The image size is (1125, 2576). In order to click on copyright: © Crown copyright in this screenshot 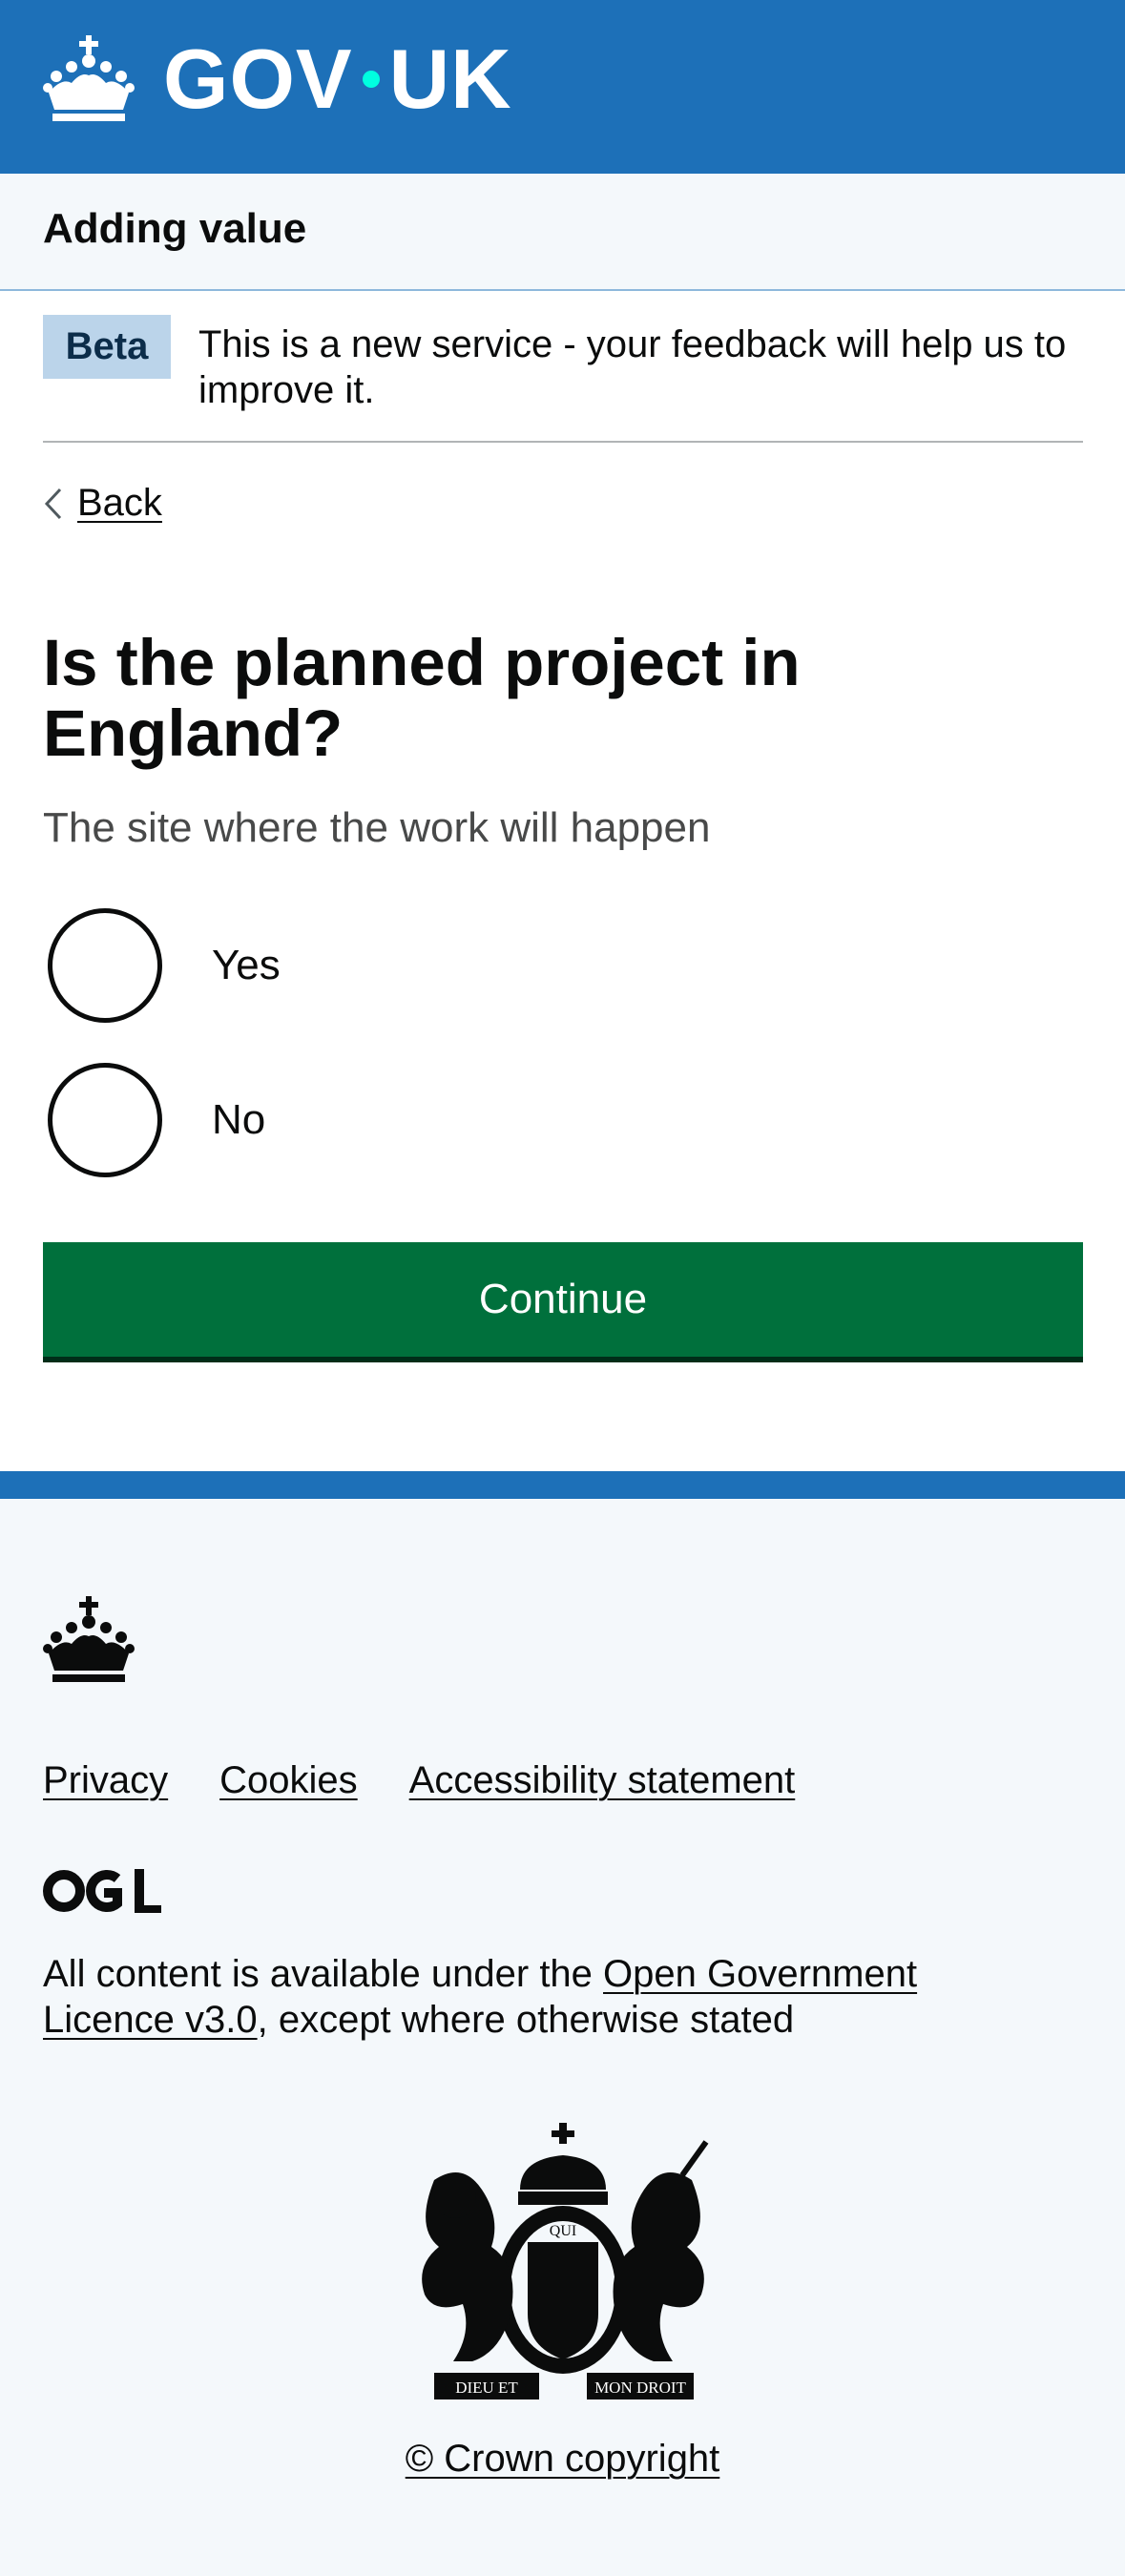, I will do `click(562, 2459)`.